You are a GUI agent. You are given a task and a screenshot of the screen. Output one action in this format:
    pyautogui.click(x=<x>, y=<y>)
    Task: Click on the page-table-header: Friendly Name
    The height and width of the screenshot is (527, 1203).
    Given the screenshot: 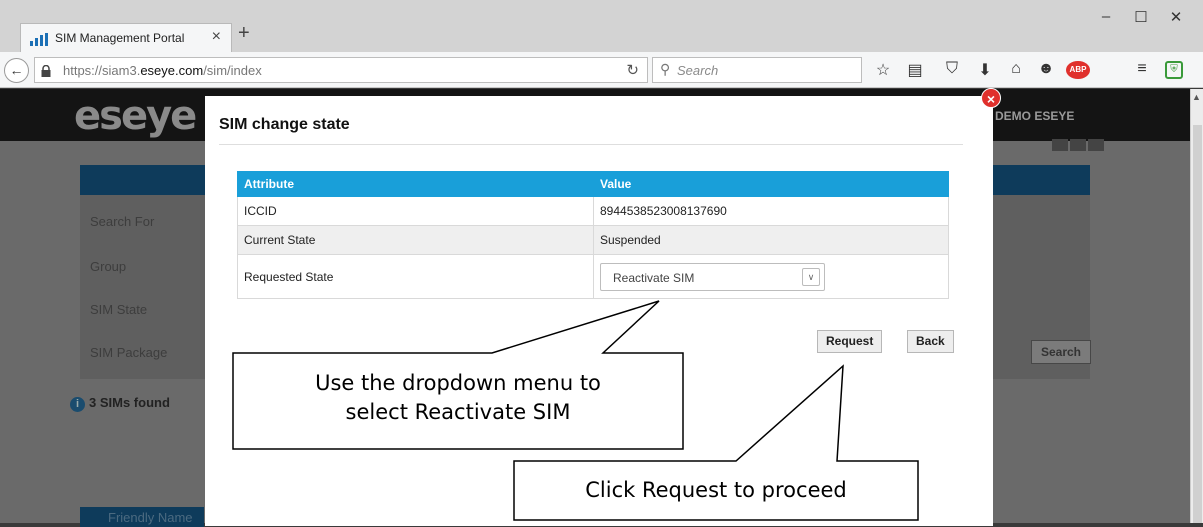 What is the action you would take?
    pyautogui.click(x=142, y=517)
    